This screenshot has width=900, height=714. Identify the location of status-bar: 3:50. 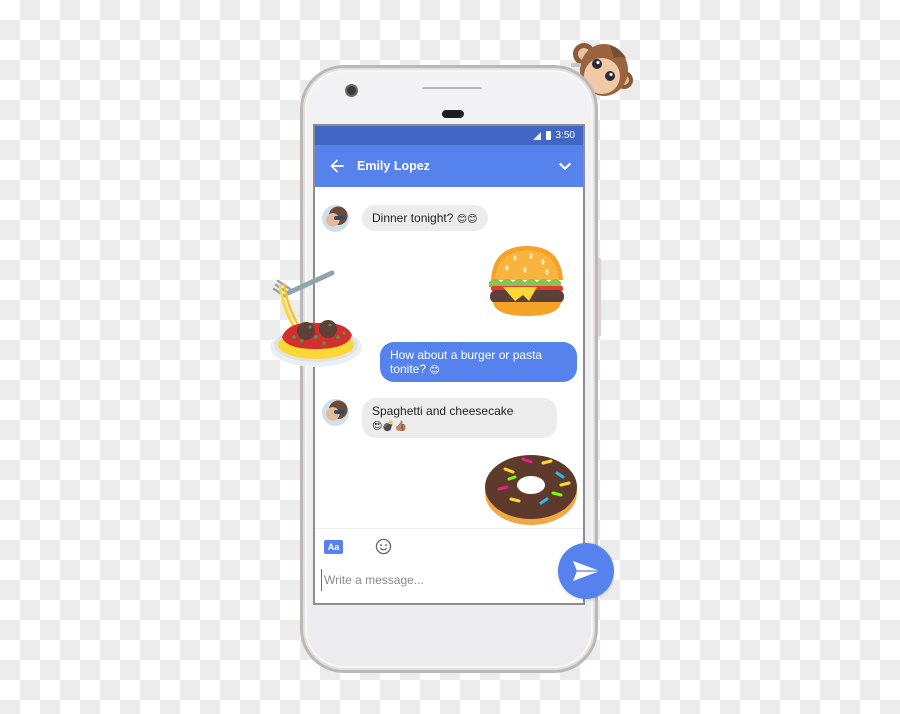
(449, 135).